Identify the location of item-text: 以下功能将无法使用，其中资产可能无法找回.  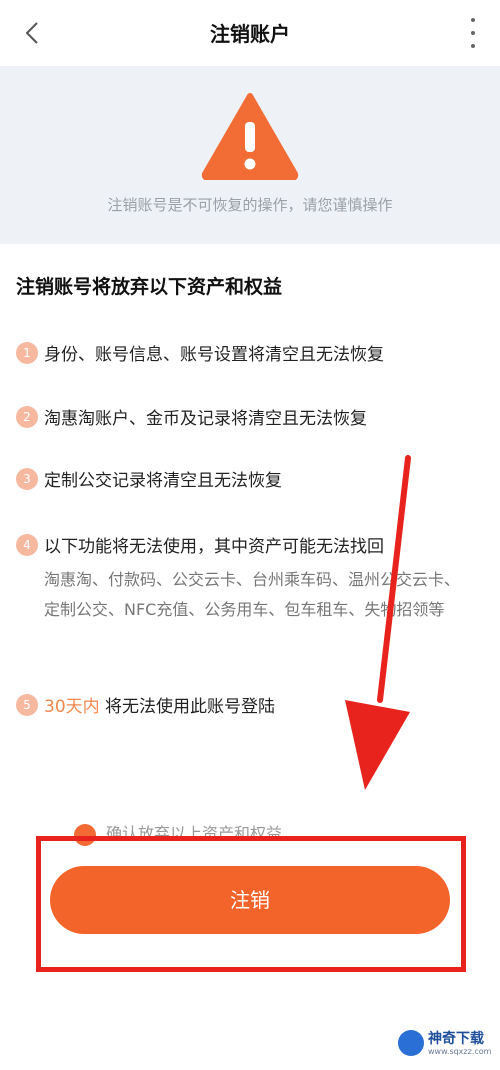
(214, 547).